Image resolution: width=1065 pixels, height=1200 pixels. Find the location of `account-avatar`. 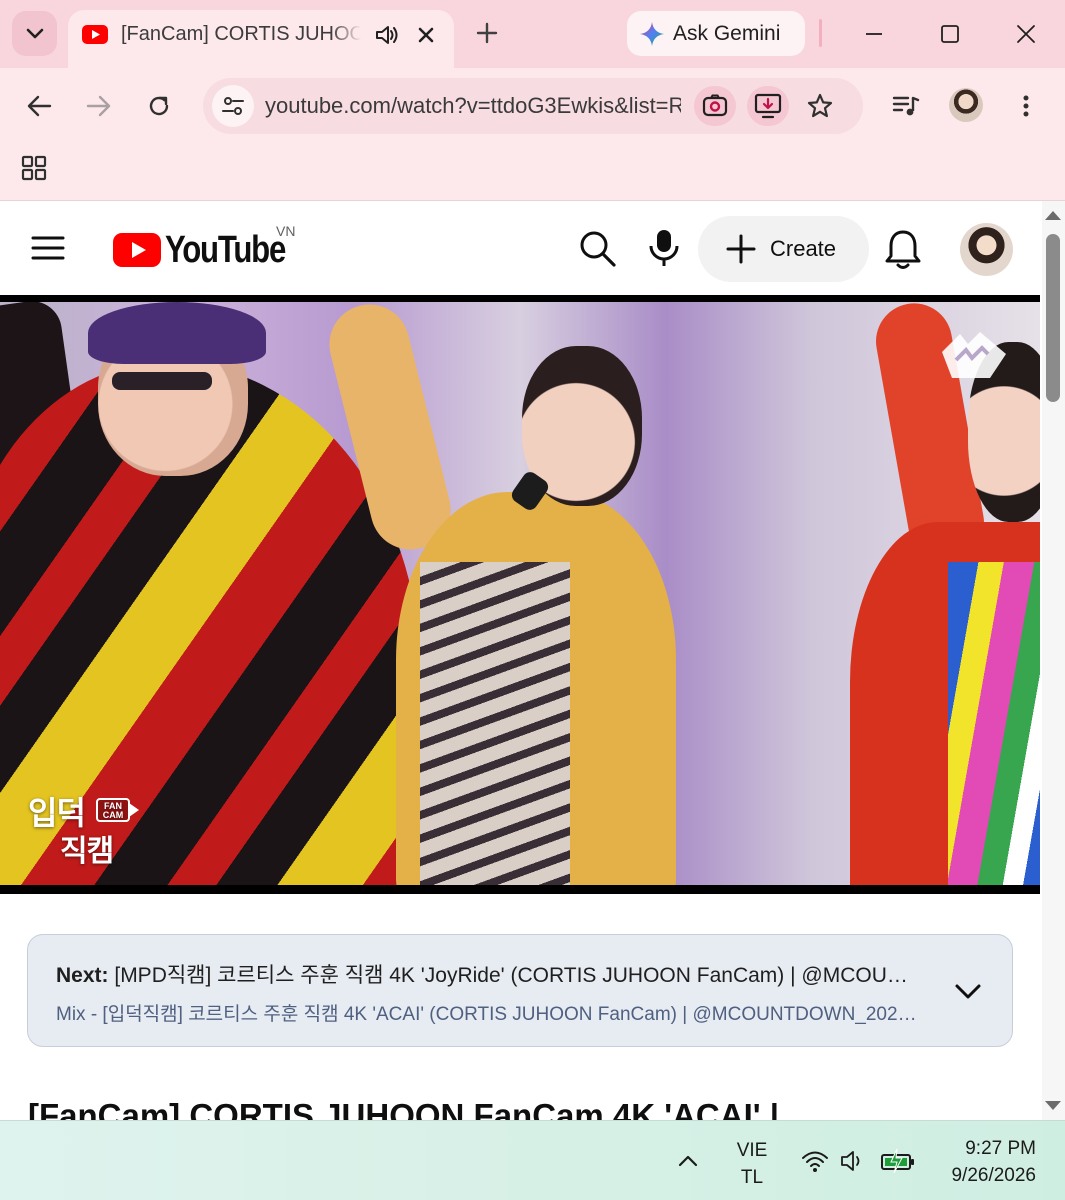

account-avatar is located at coordinates (986, 249).